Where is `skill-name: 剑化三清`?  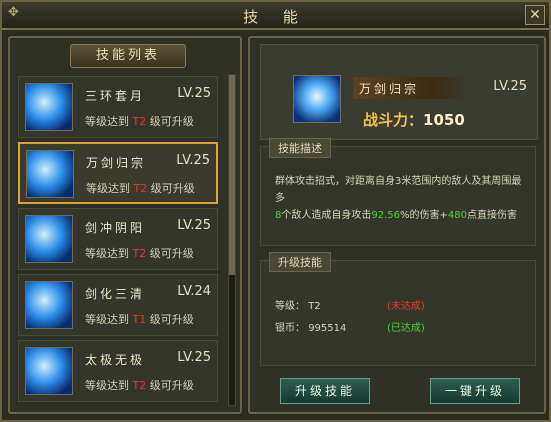
skill-name: 剑化三清 is located at coordinates (115, 294).